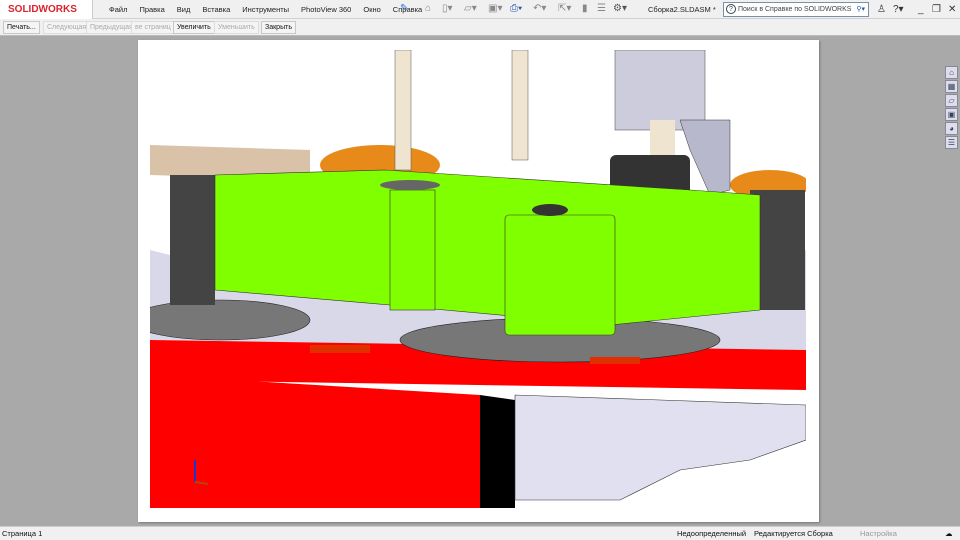 The width and height of the screenshot is (960, 540). Describe the element at coordinates (497, 451) in the screenshot. I see `black-edge` at that location.